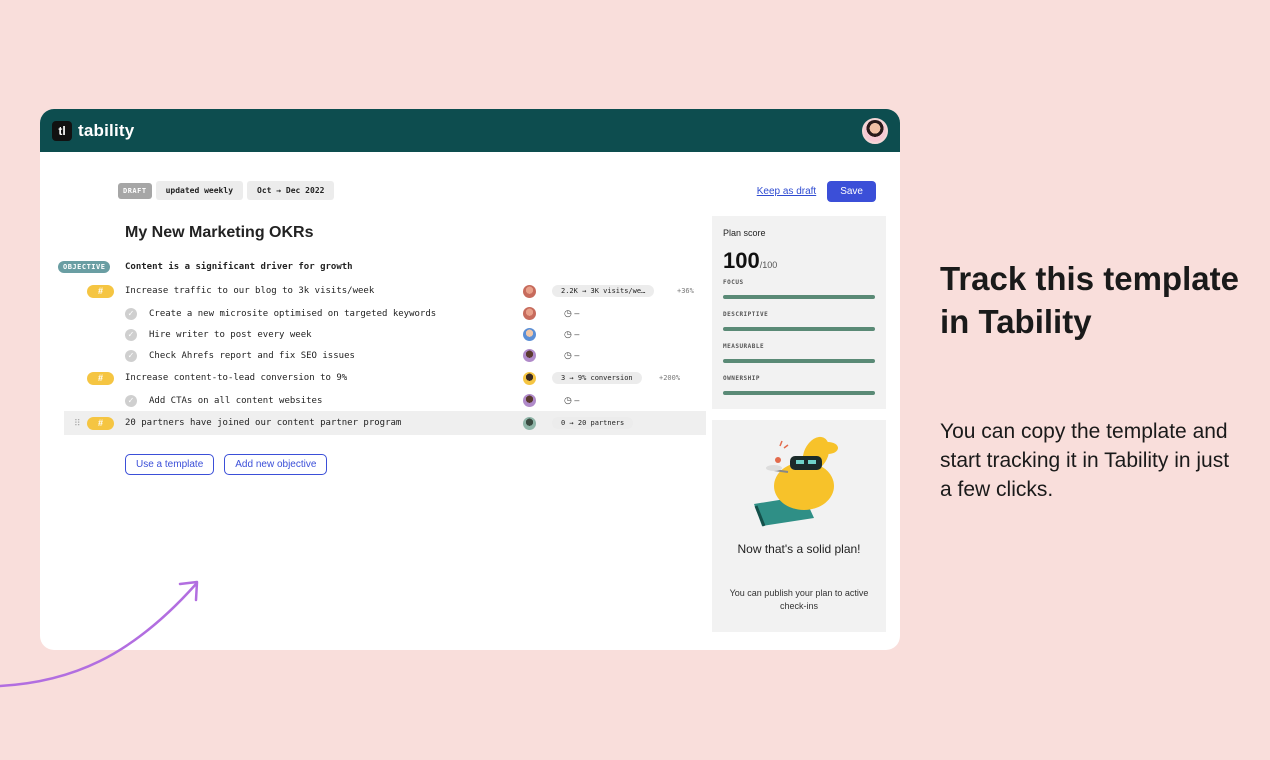  What do you see at coordinates (799, 549) in the screenshot?
I see `solid-plan-title: Now that's a solid plan!` at bounding box center [799, 549].